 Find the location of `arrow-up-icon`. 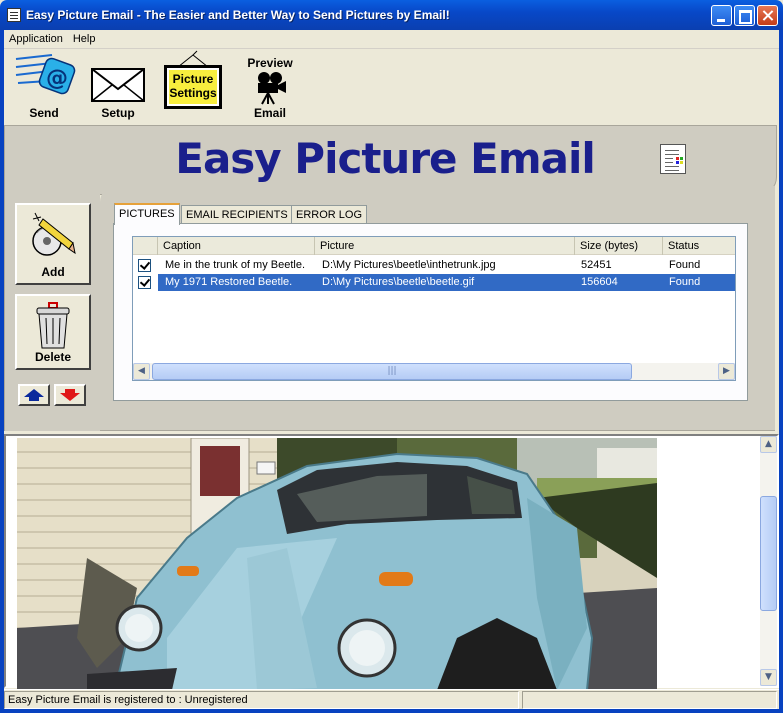

arrow-up-icon is located at coordinates (34, 395).